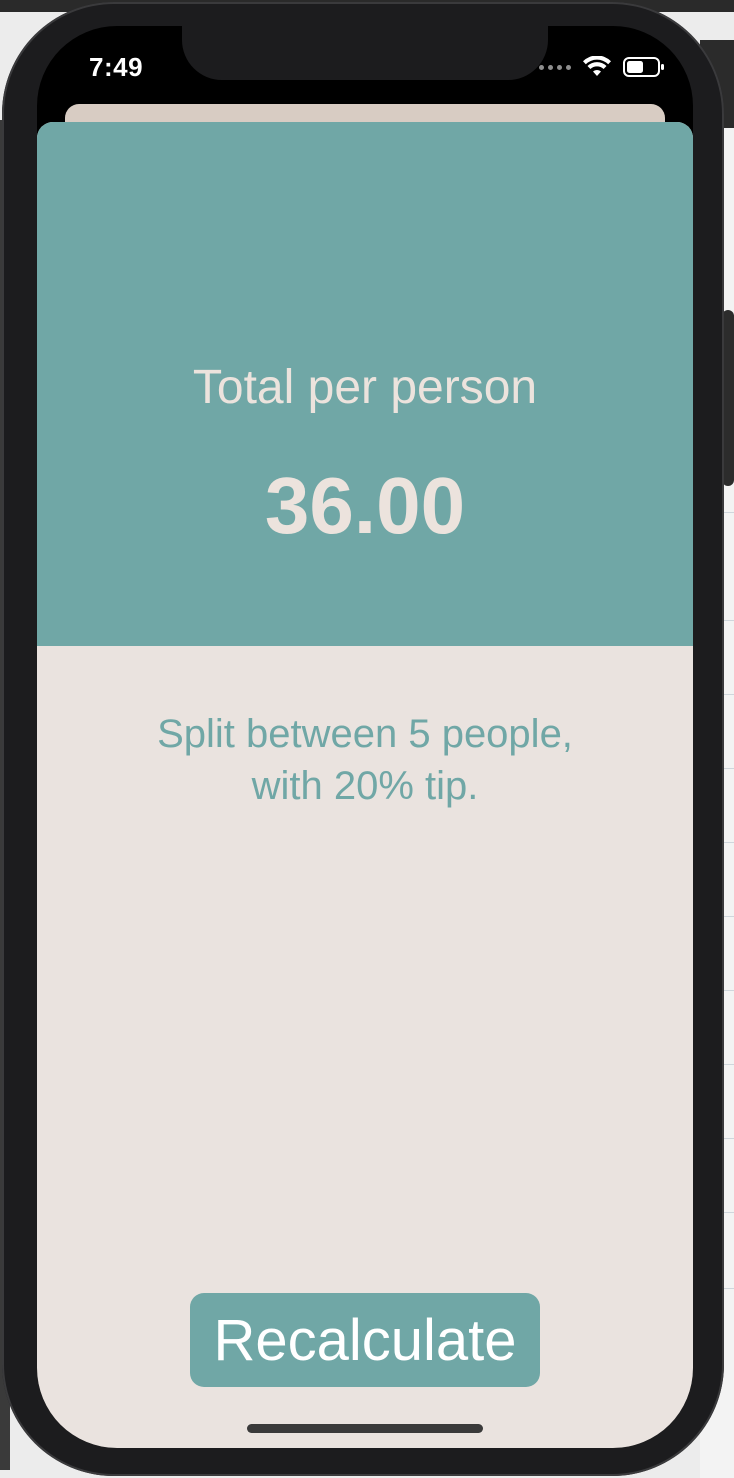  I want to click on status-icons, so click(602, 67).